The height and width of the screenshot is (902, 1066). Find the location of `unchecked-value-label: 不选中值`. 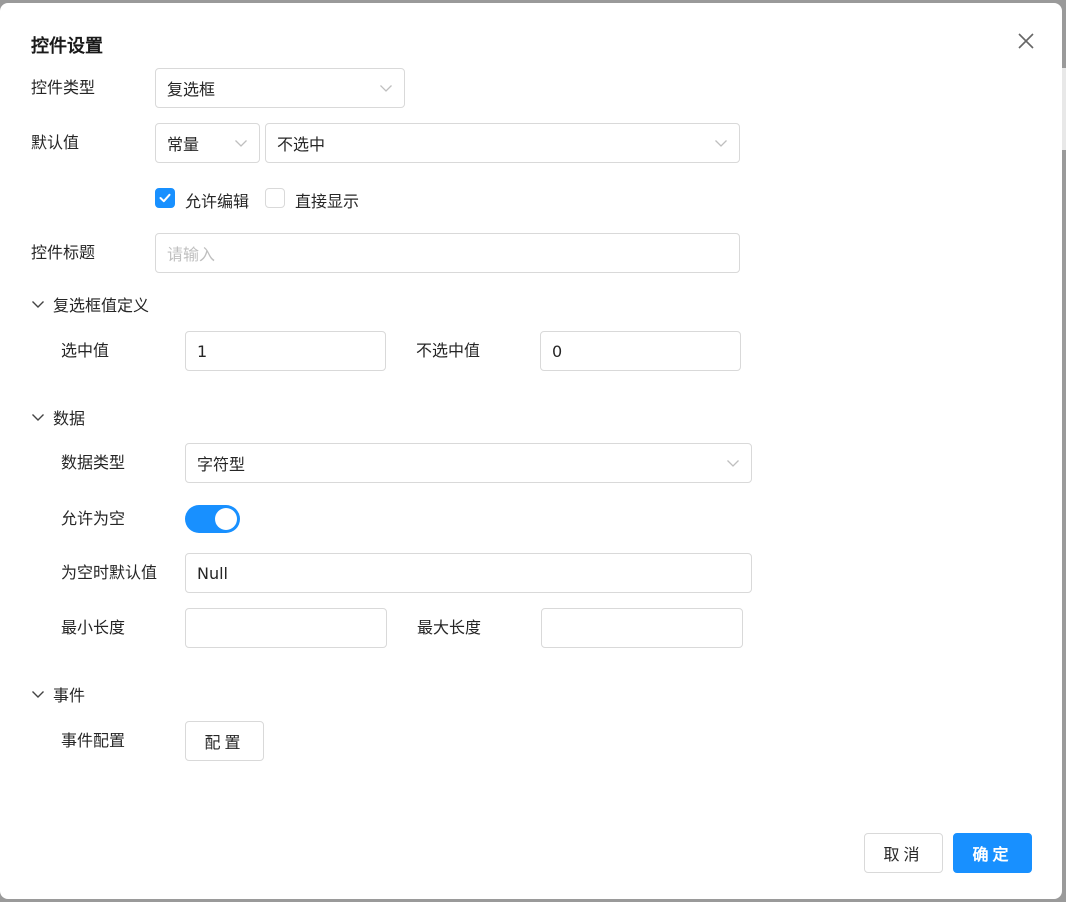

unchecked-value-label: 不选中值 is located at coordinates (448, 350).